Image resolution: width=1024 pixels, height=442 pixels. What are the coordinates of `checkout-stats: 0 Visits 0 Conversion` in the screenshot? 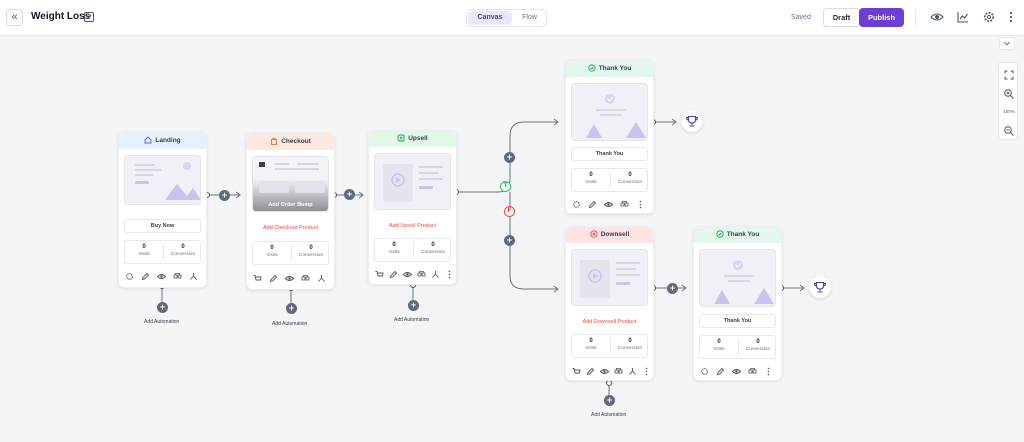 It's located at (290, 253).